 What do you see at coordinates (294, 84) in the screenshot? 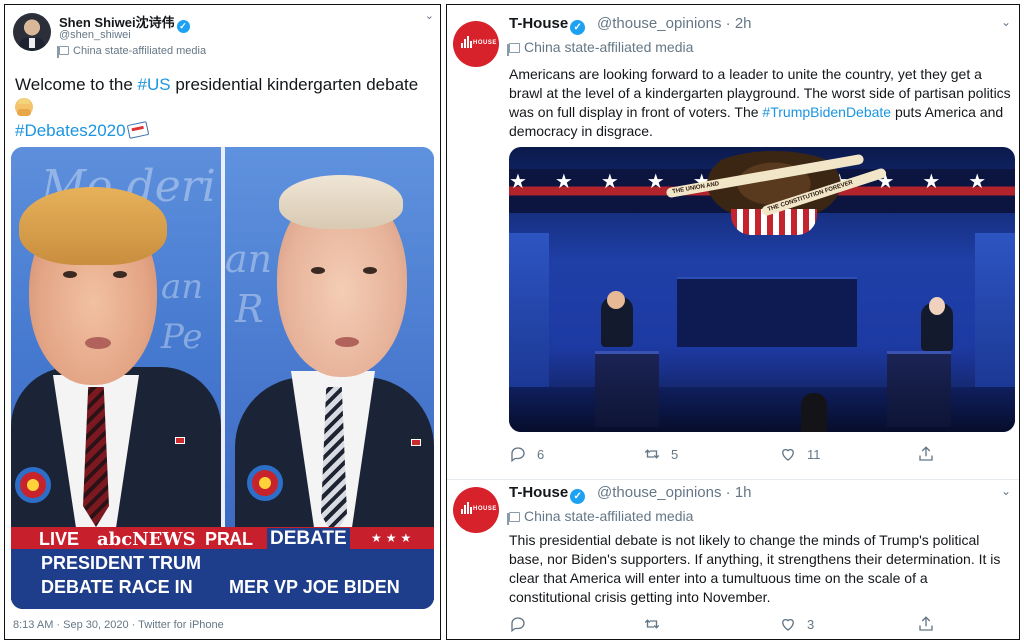
I see `tweet-text-part: presidential kindergarten debate` at bounding box center [294, 84].